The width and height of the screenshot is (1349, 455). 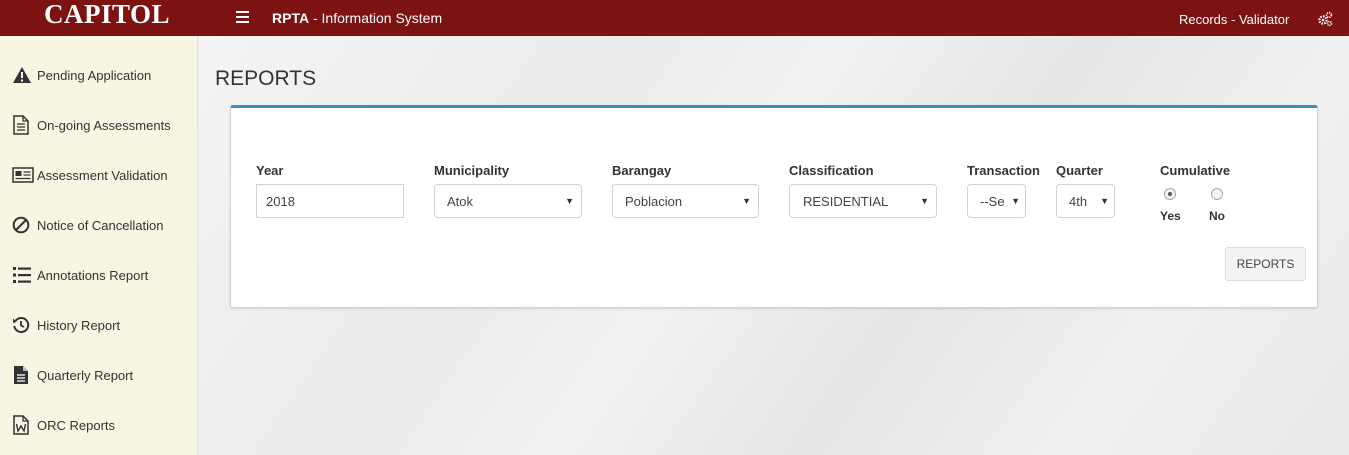 What do you see at coordinates (1234, 19) in the screenshot?
I see `user-role-menu: Records - Validator` at bounding box center [1234, 19].